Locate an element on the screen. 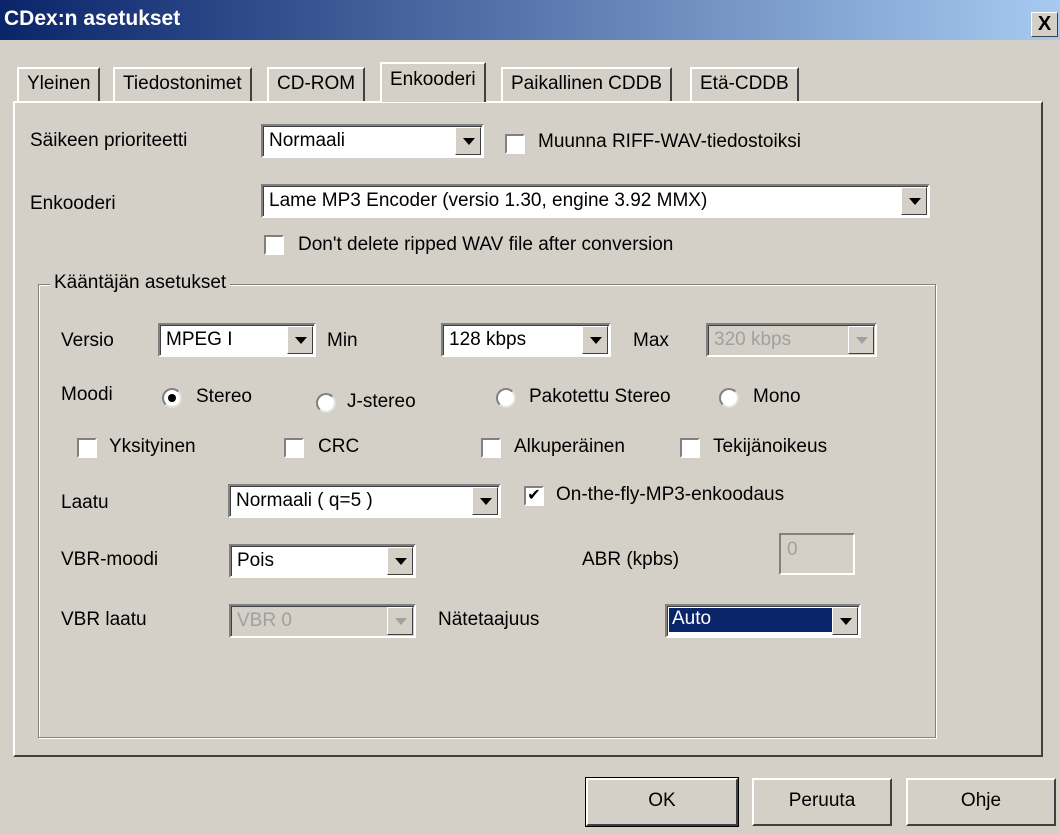 The image size is (1060, 834). thread-priority-value: Normaali is located at coordinates (307, 140).